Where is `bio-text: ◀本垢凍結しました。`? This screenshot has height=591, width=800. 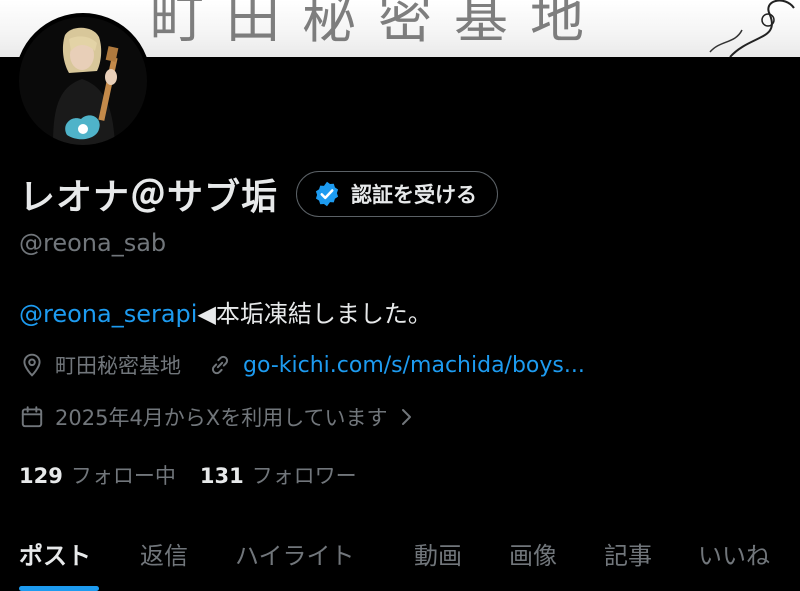
bio-text: ◀本垢凍結しました。 is located at coordinates (314, 314).